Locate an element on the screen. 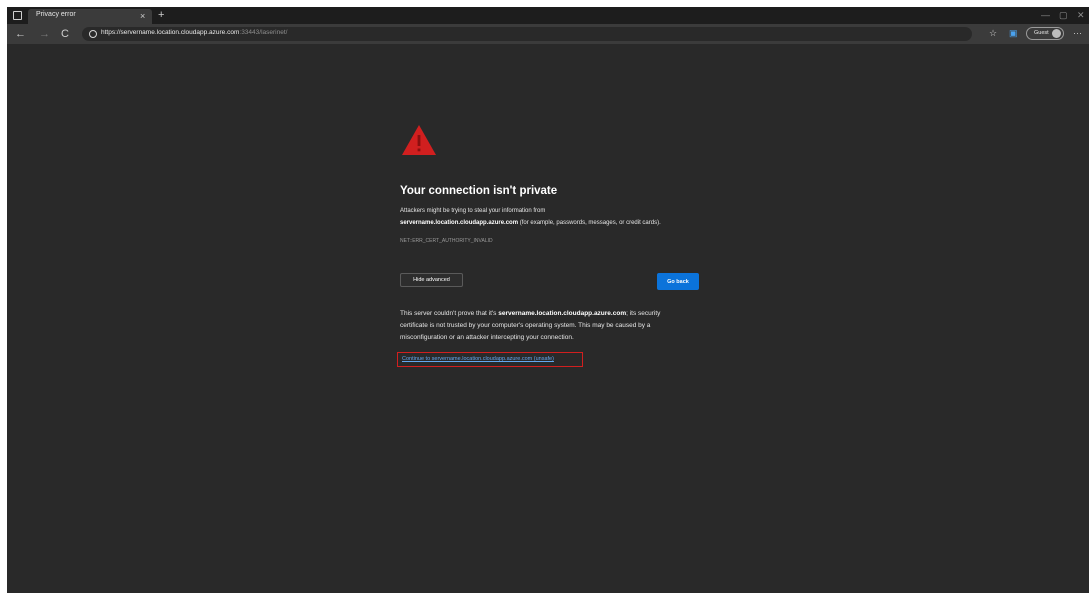 This screenshot has height=593, width=1089. tab-close-icon: × is located at coordinates (142, 16).